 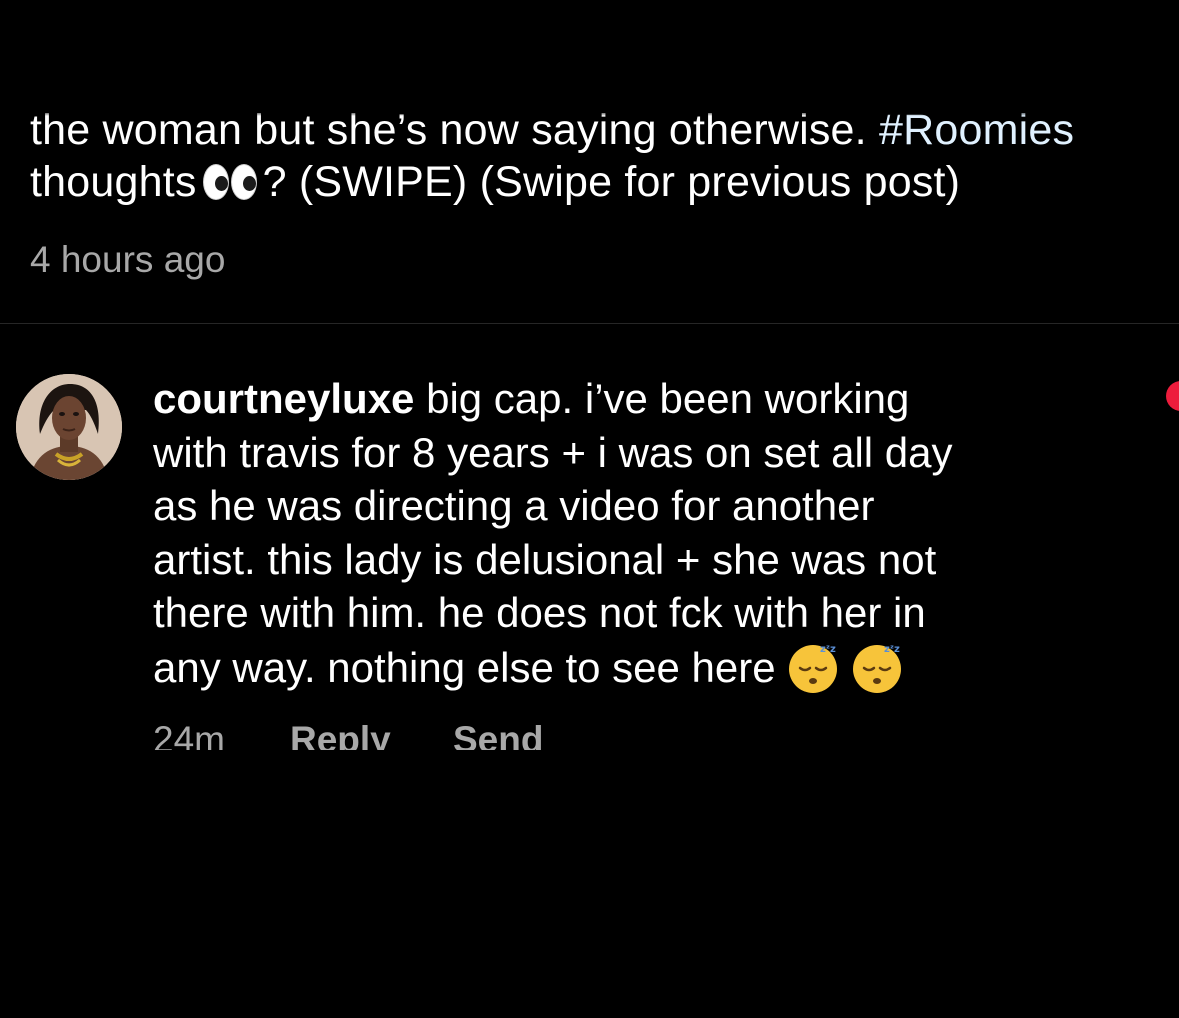 What do you see at coordinates (231, 182) in the screenshot?
I see `eyes-emoji-icon` at bounding box center [231, 182].